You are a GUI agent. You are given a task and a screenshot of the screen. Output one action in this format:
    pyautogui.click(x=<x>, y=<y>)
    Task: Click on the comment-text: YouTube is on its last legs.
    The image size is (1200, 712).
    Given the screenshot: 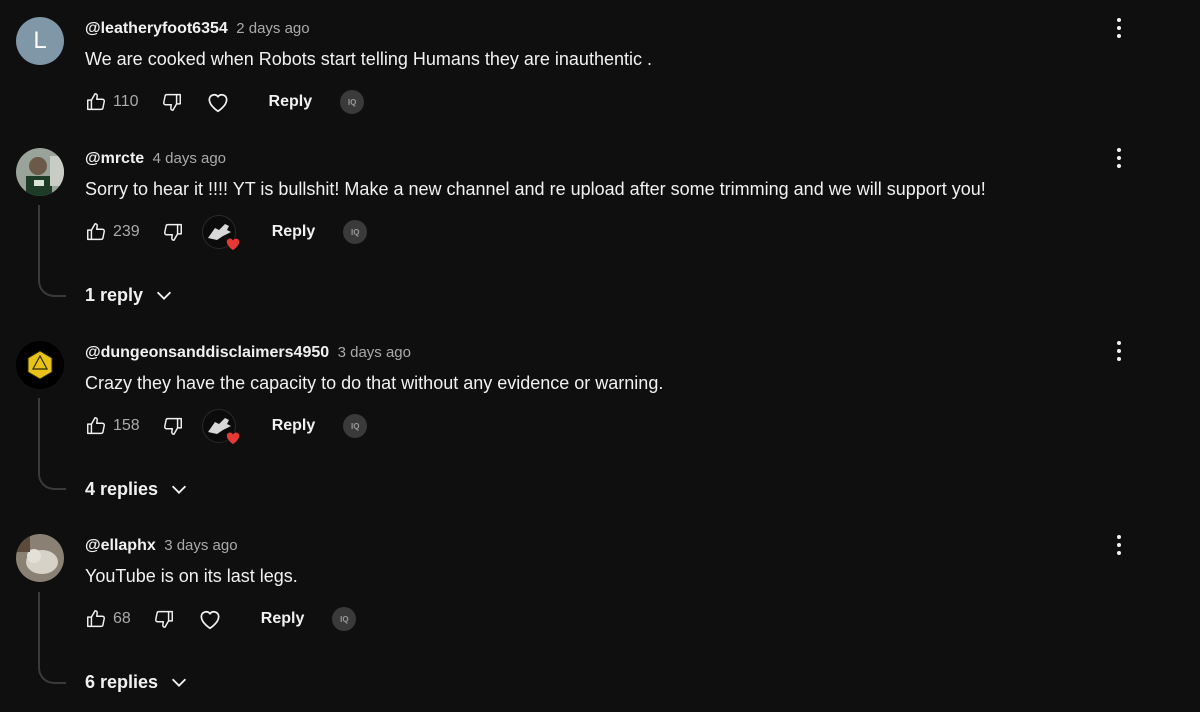 What is the action you would take?
    pyautogui.click(x=191, y=576)
    